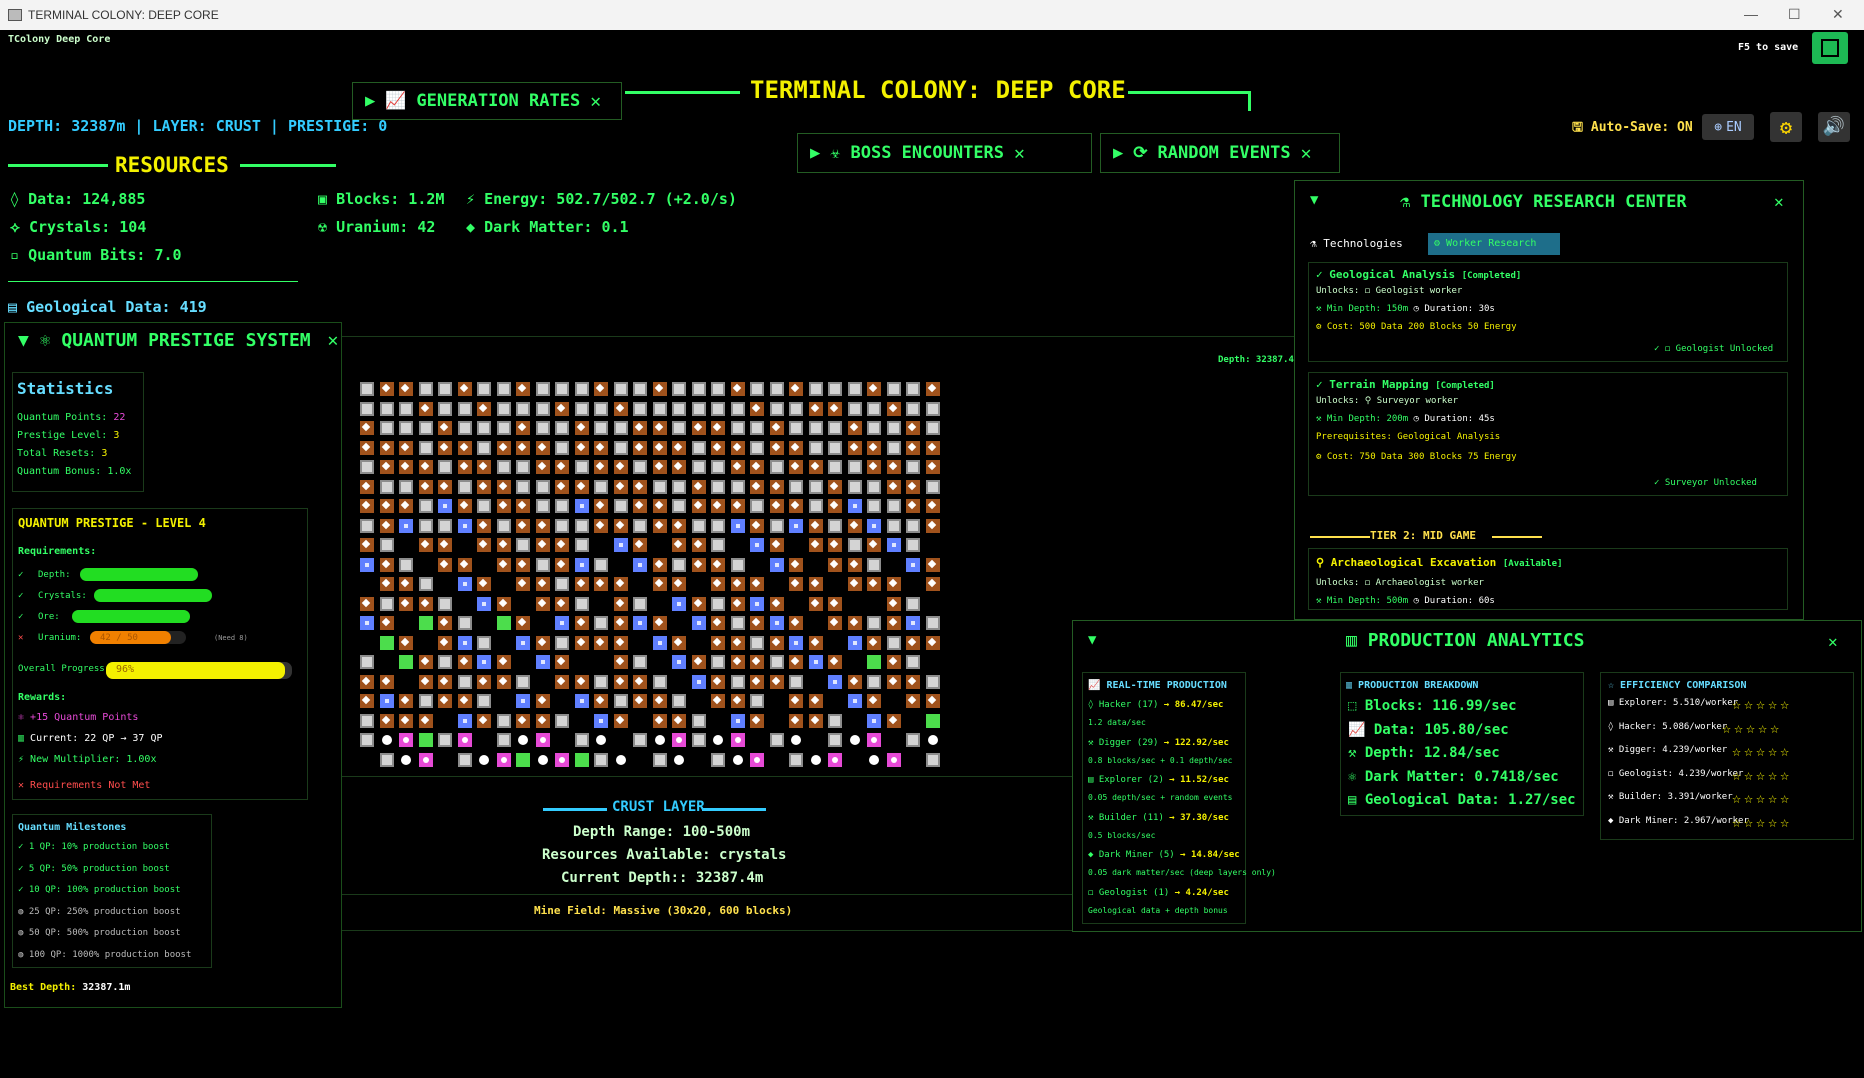 Image resolution: width=1864 pixels, height=1078 pixels. I want to click on mine-grid, so click(655, 577).